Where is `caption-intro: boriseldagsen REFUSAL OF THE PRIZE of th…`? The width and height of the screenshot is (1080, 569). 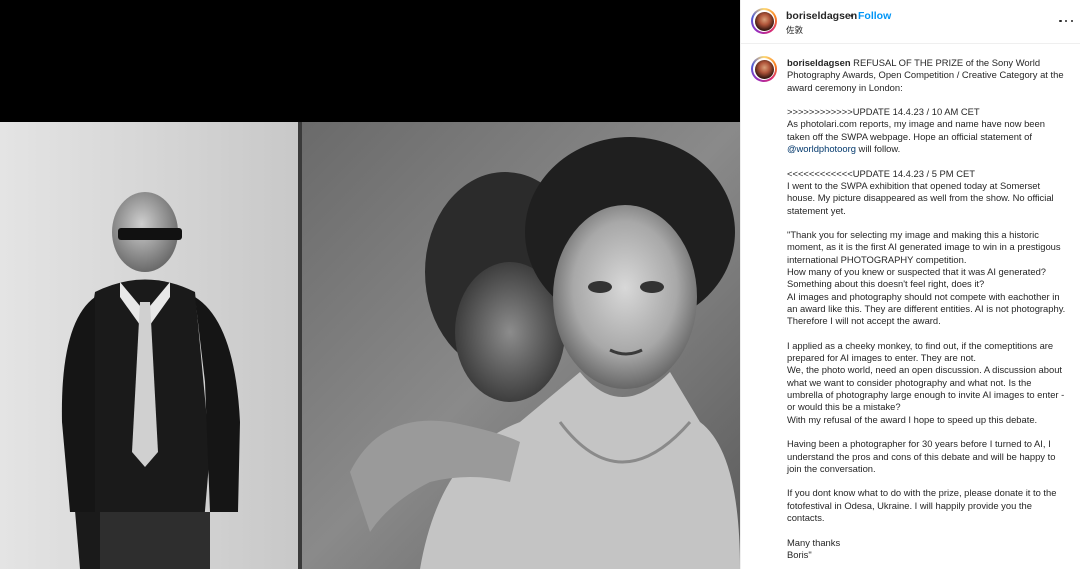
caption-intro: boriseldagsen REFUSAL OF THE PRIZE of th… is located at coordinates (927, 75).